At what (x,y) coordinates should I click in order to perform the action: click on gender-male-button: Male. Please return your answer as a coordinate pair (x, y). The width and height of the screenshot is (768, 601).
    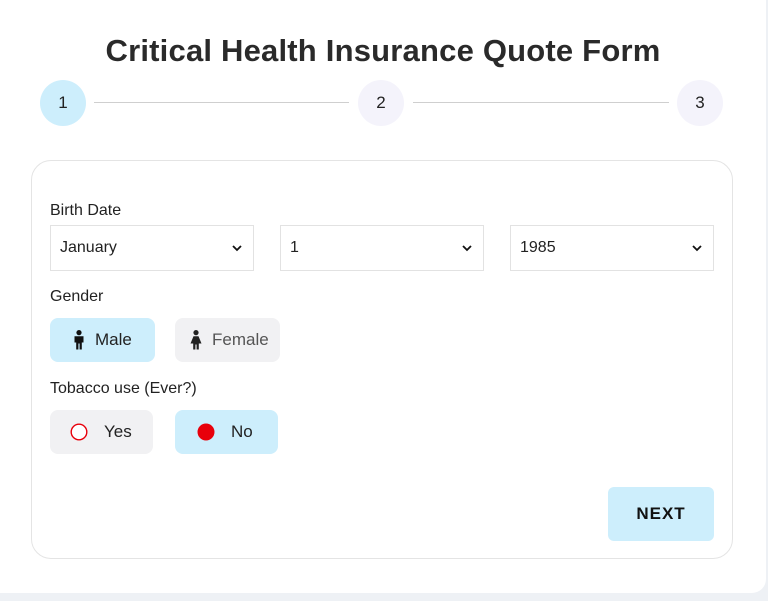
    Looking at the image, I should click on (102, 340).